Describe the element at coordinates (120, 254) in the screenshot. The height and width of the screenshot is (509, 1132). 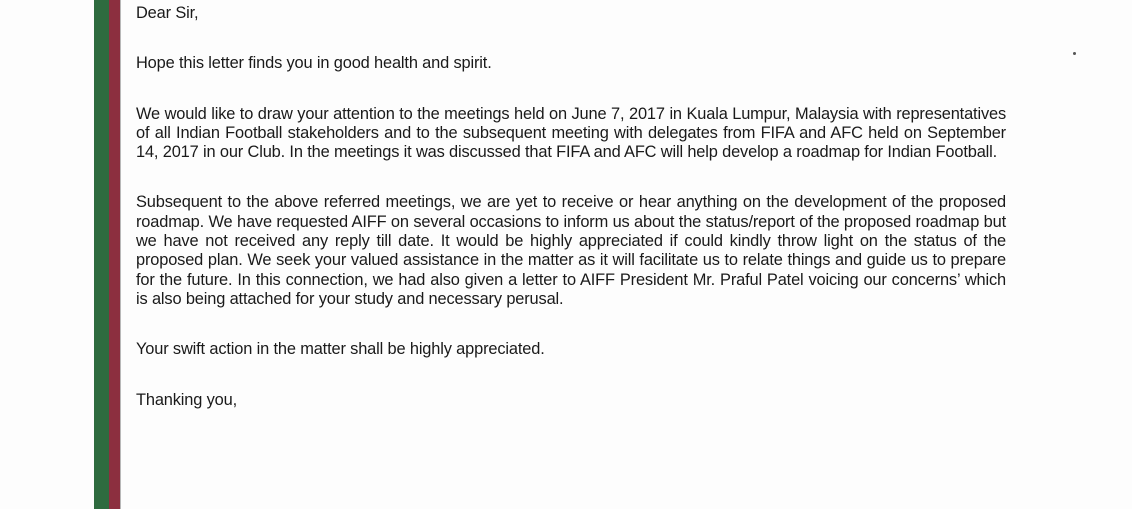
I see `letterhead-band-edge` at that location.